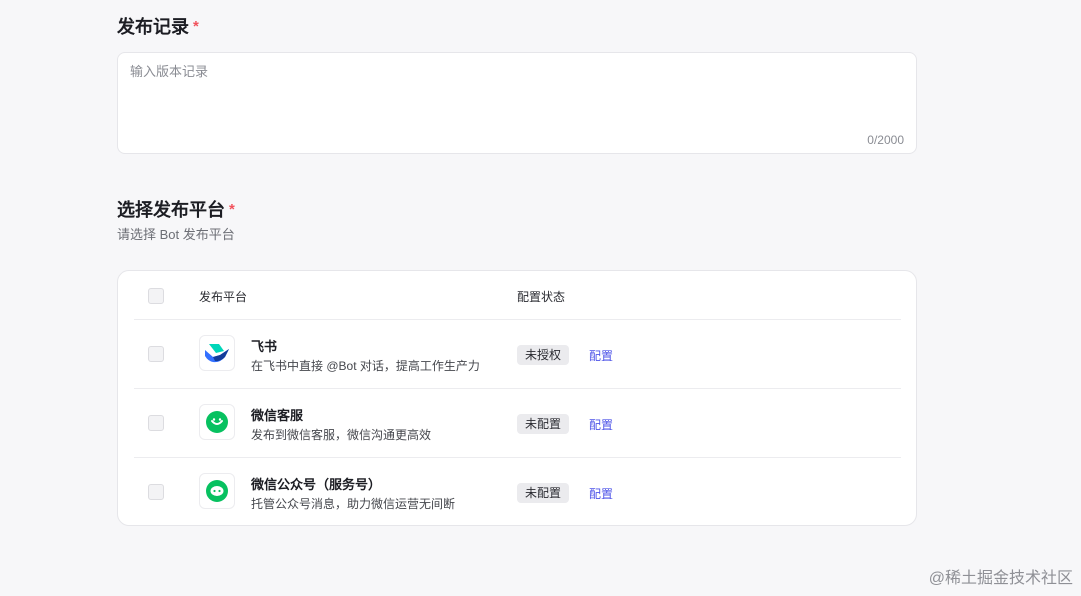 This screenshot has height=596, width=1081. Describe the element at coordinates (223, 297) in the screenshot. I see `header-platform: 发布平台` at that location.